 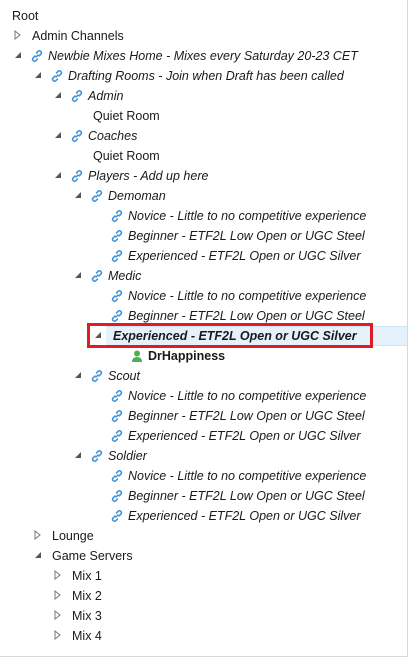 What do you see at coordinates (25, 16) in the screenshot?
I see `tree-item-label: Root` at bounding box center [25, 16].